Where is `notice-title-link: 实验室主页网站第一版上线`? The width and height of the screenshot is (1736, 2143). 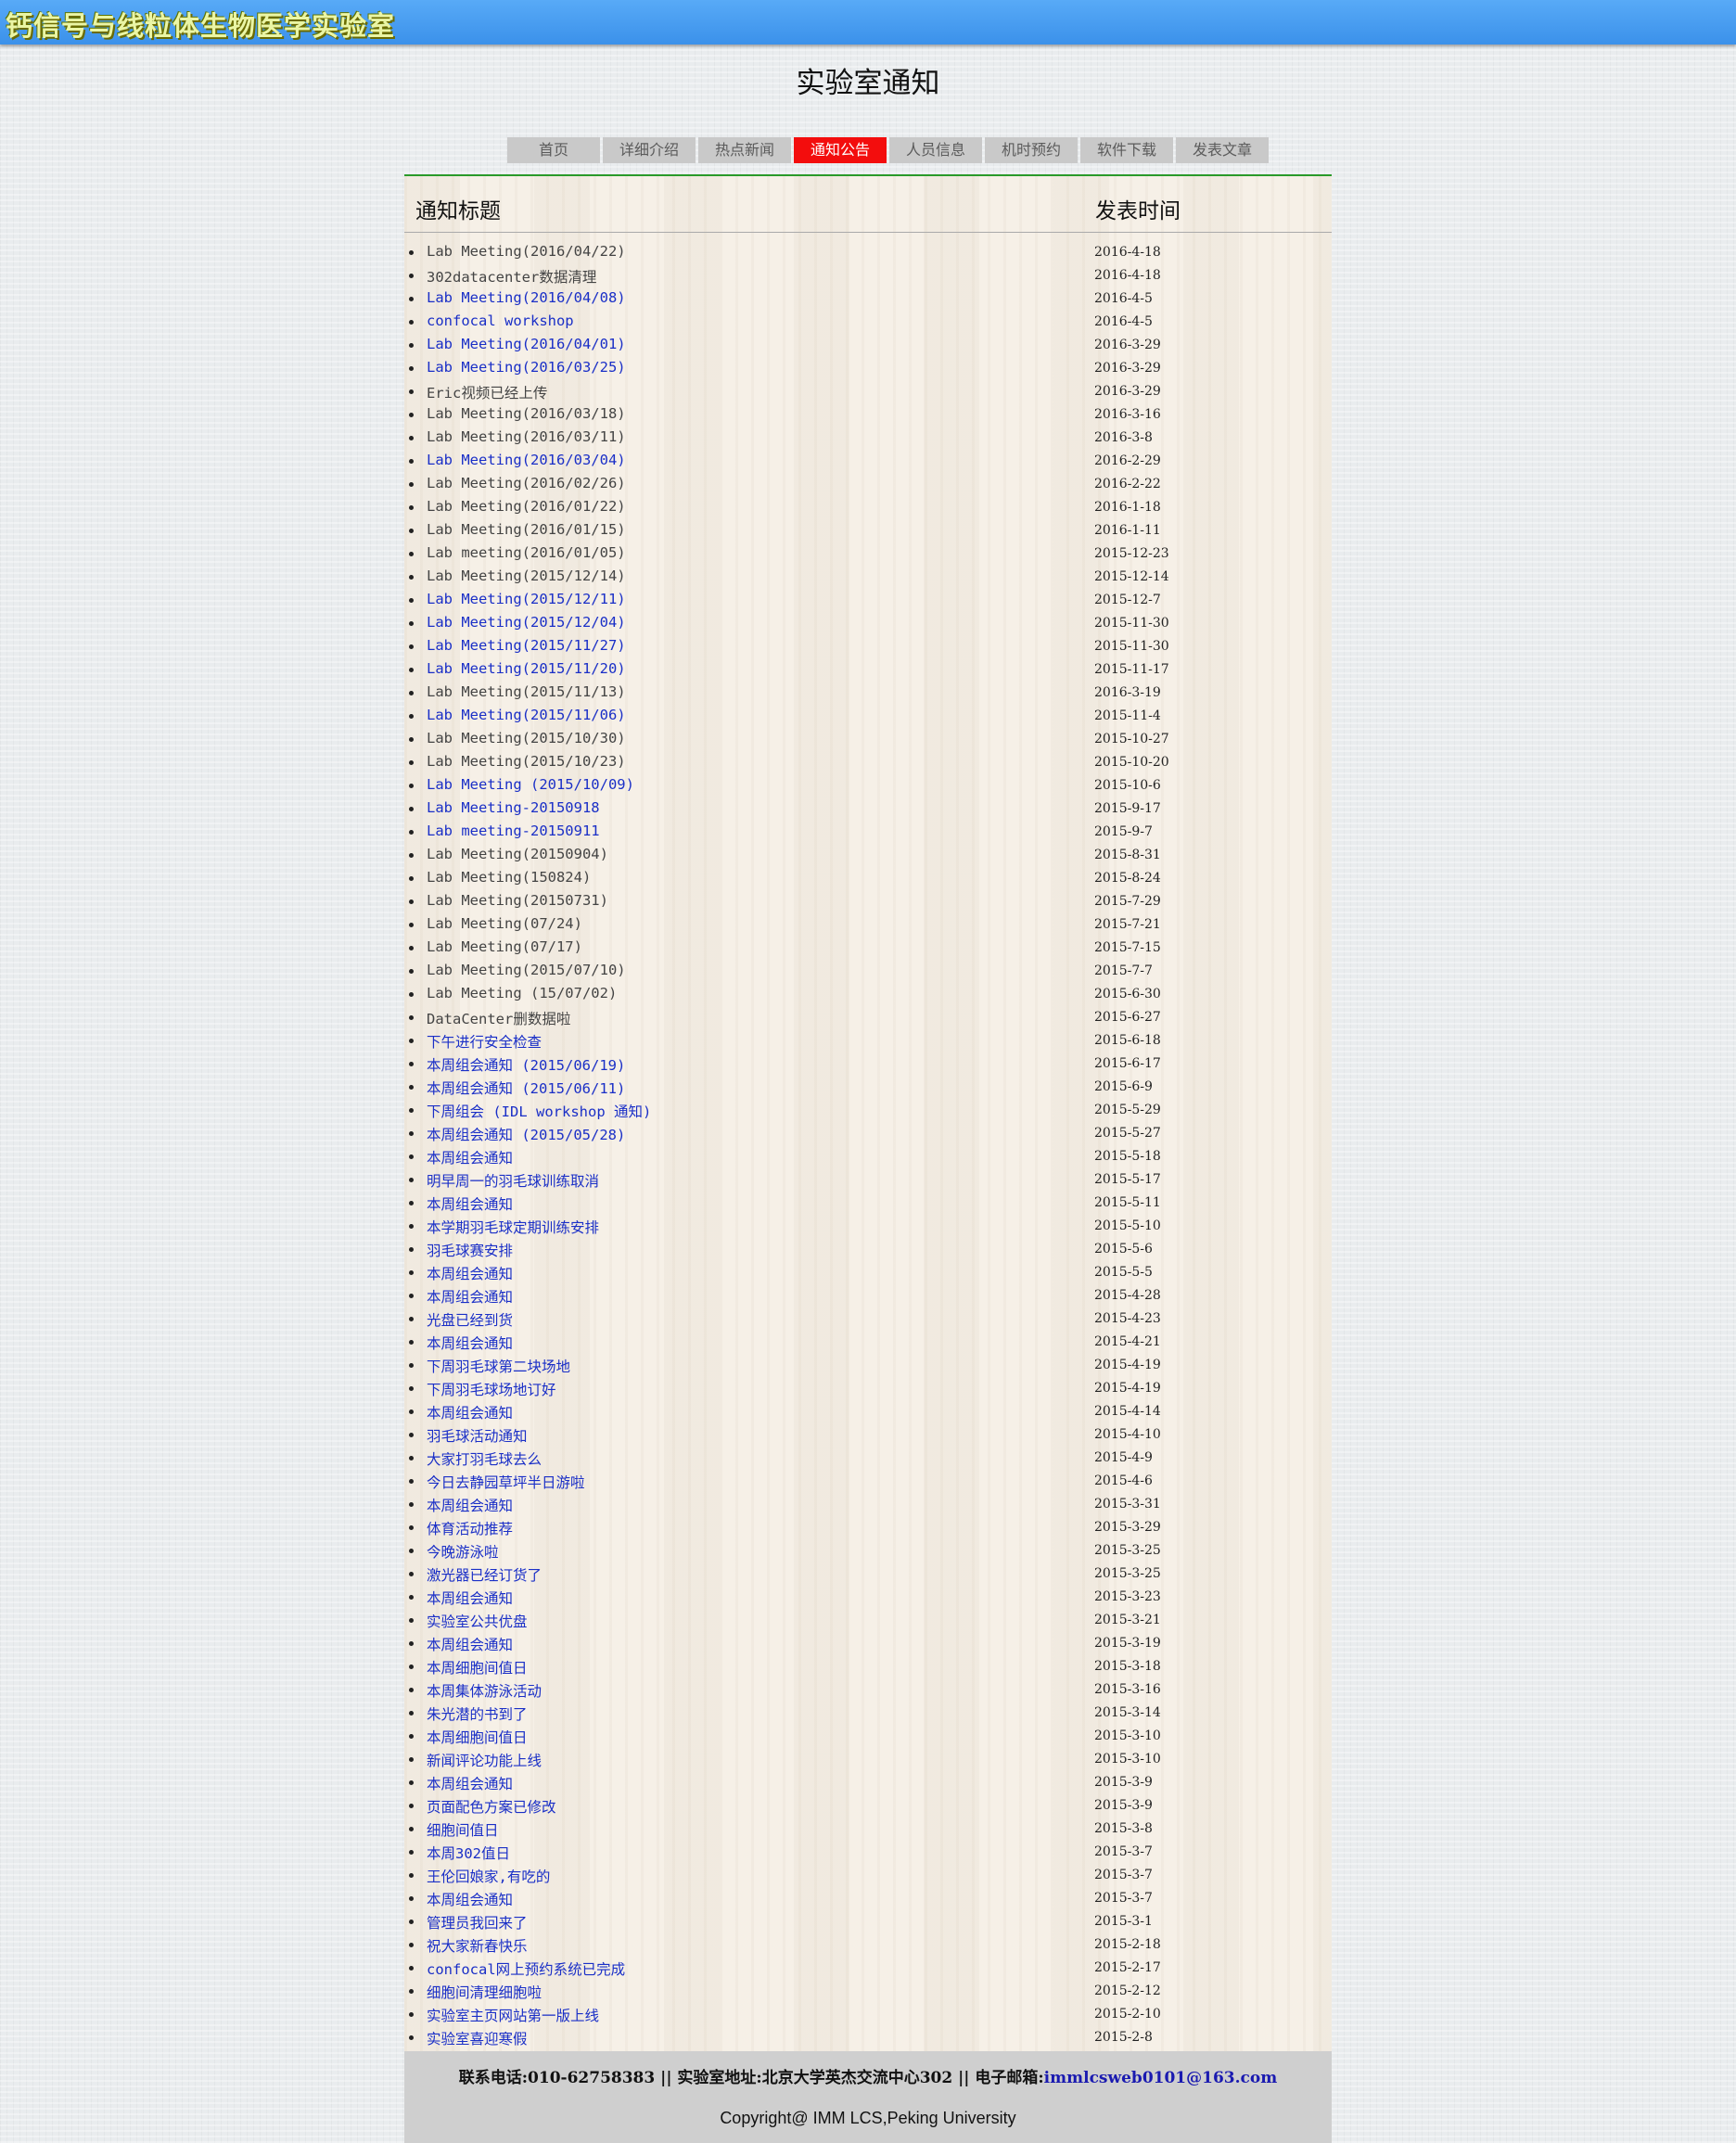
notice-title-link: 实验室主页网站第一版上线 is located at coordinates (513, 2015).